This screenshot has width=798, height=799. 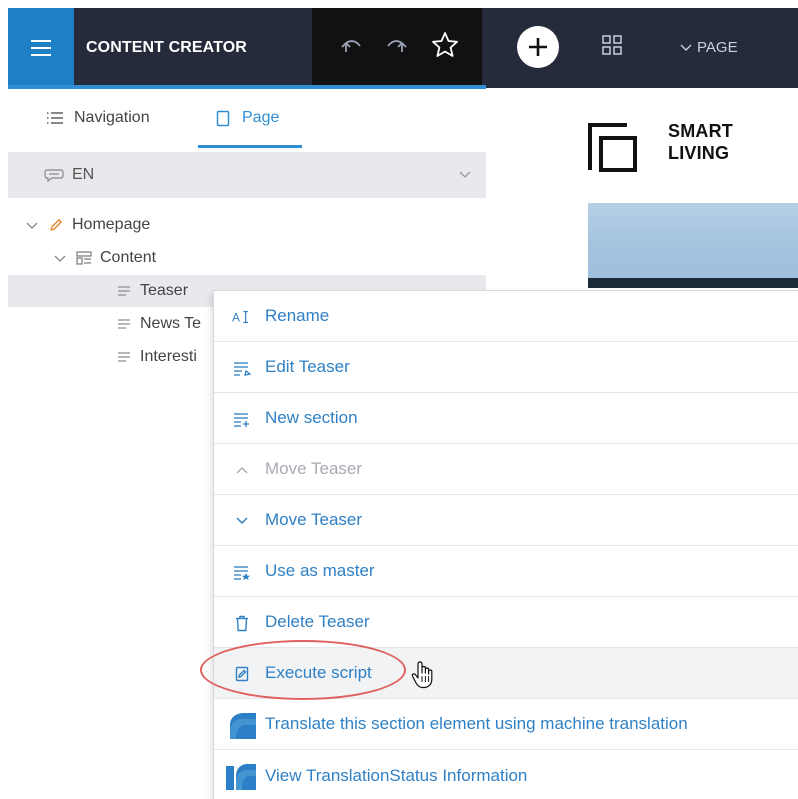 What do you see at coordinates (311, 417) in the screenshot?
I see `menu-item-label: New section` at bounding box center [311, 417].